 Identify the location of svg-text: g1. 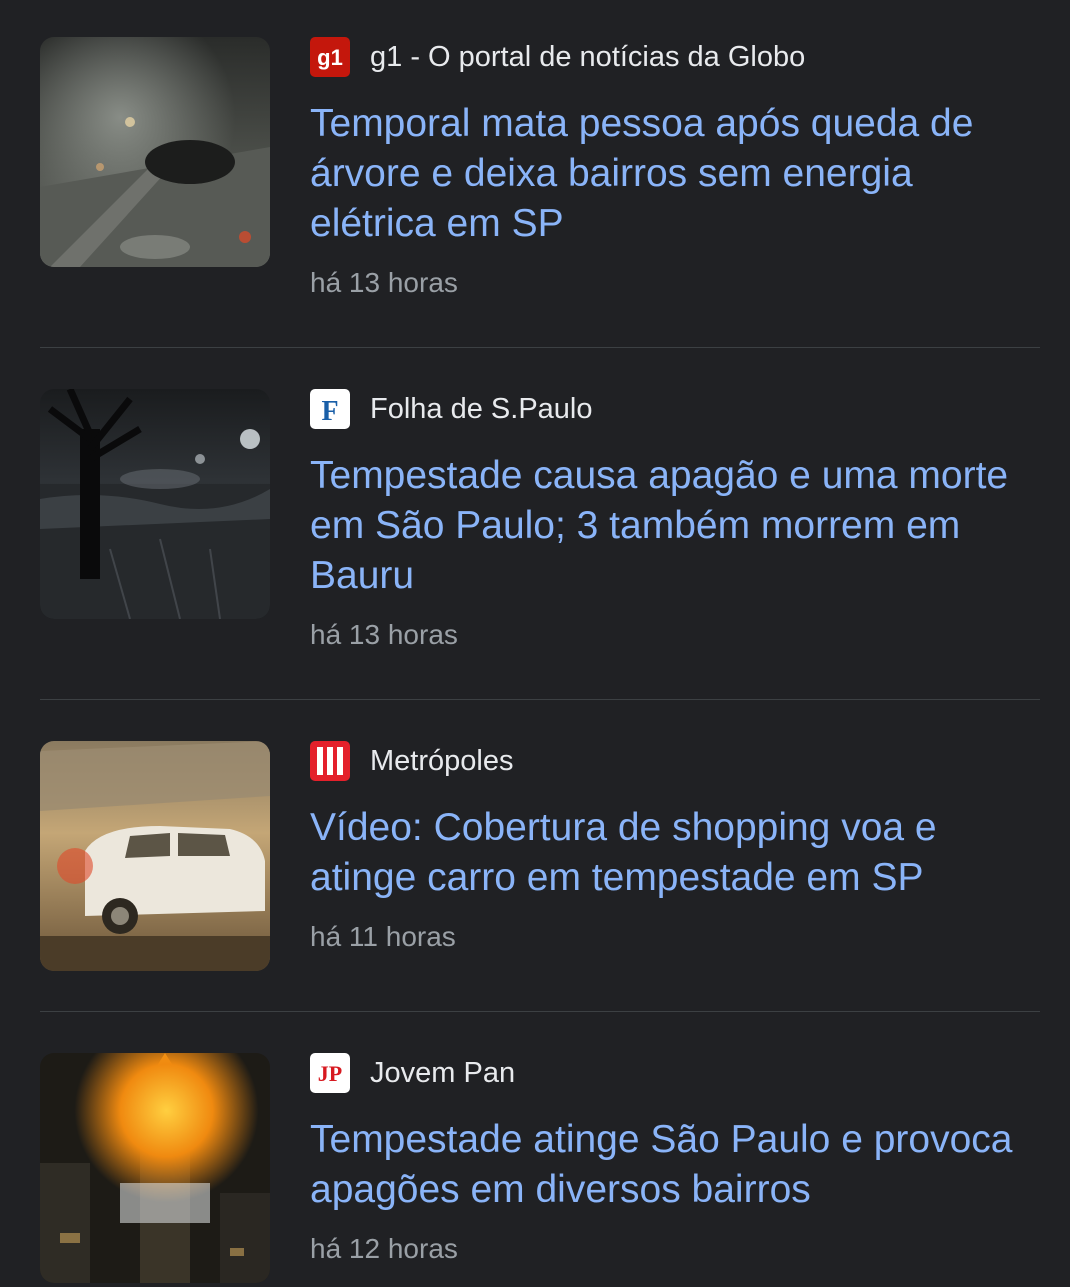
(330, 57).